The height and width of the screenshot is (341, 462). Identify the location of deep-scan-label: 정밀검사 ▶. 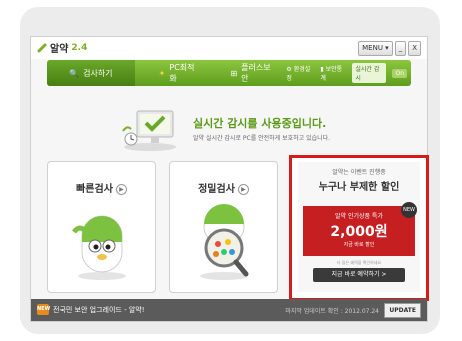
(223, 187).